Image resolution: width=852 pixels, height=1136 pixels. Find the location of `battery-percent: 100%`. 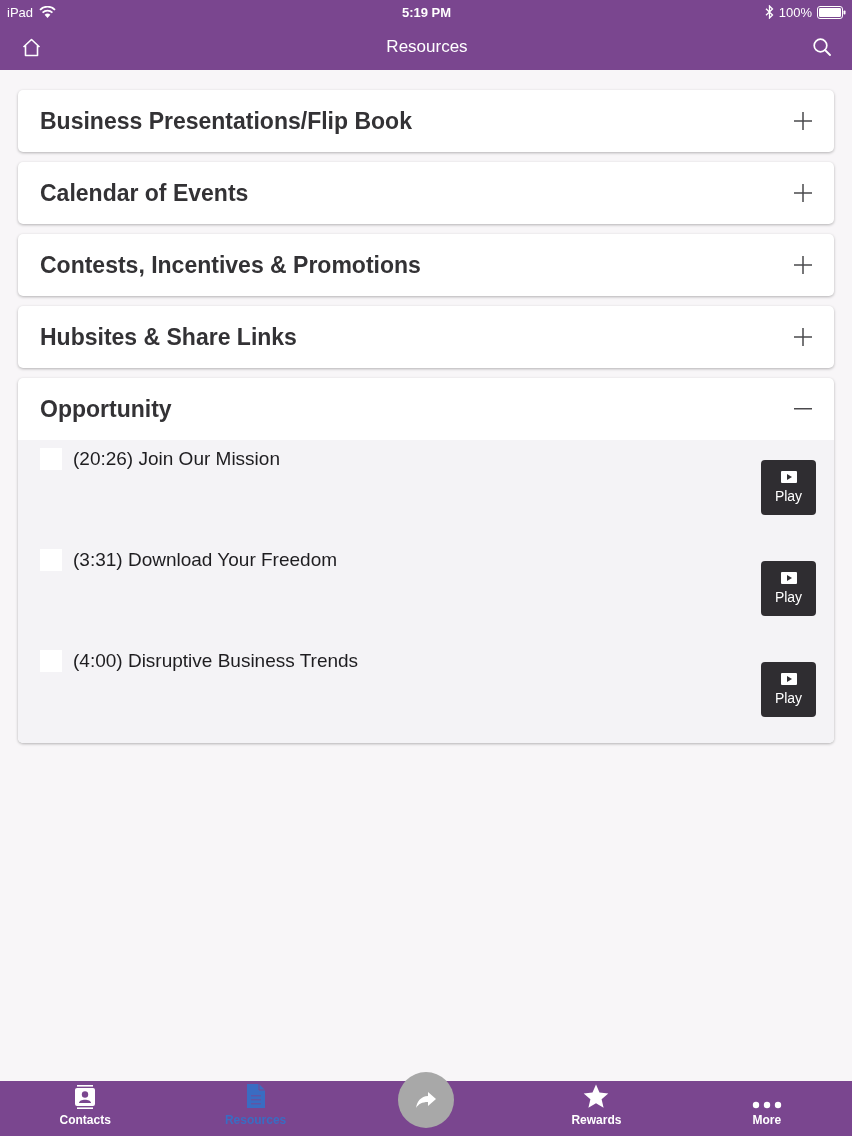

battery-percent: 100% is located at coordinates (795, 12).